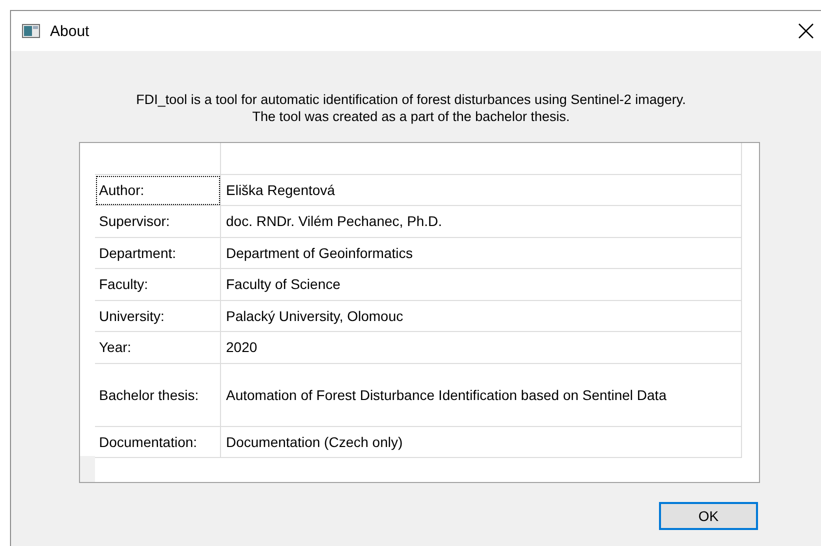 Image resolution: width=821 pixels, height=546 pixels. Describe the element at coordinates (158, 395) in the screenshot. I see `label-cell: Bachelor thesis:` at that location.